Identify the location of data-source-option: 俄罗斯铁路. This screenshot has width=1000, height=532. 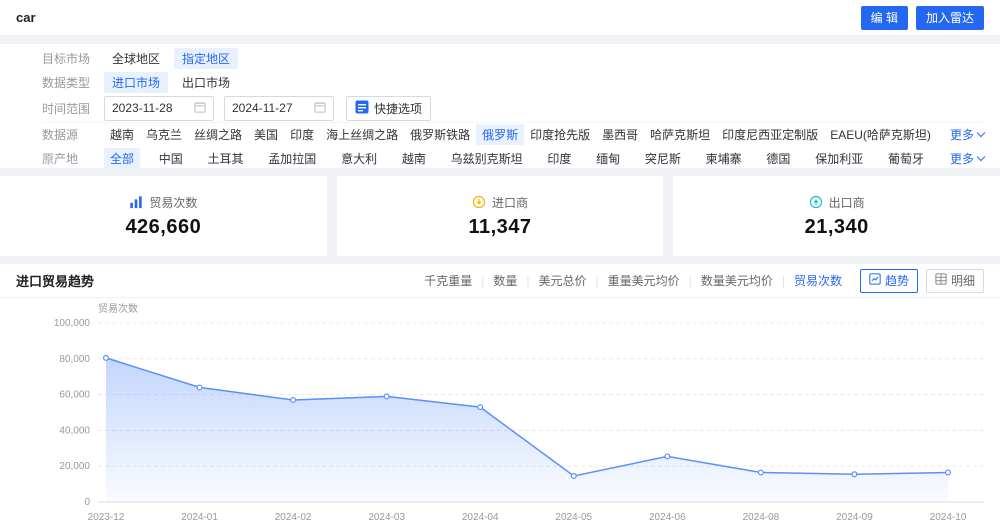
(440, 134).